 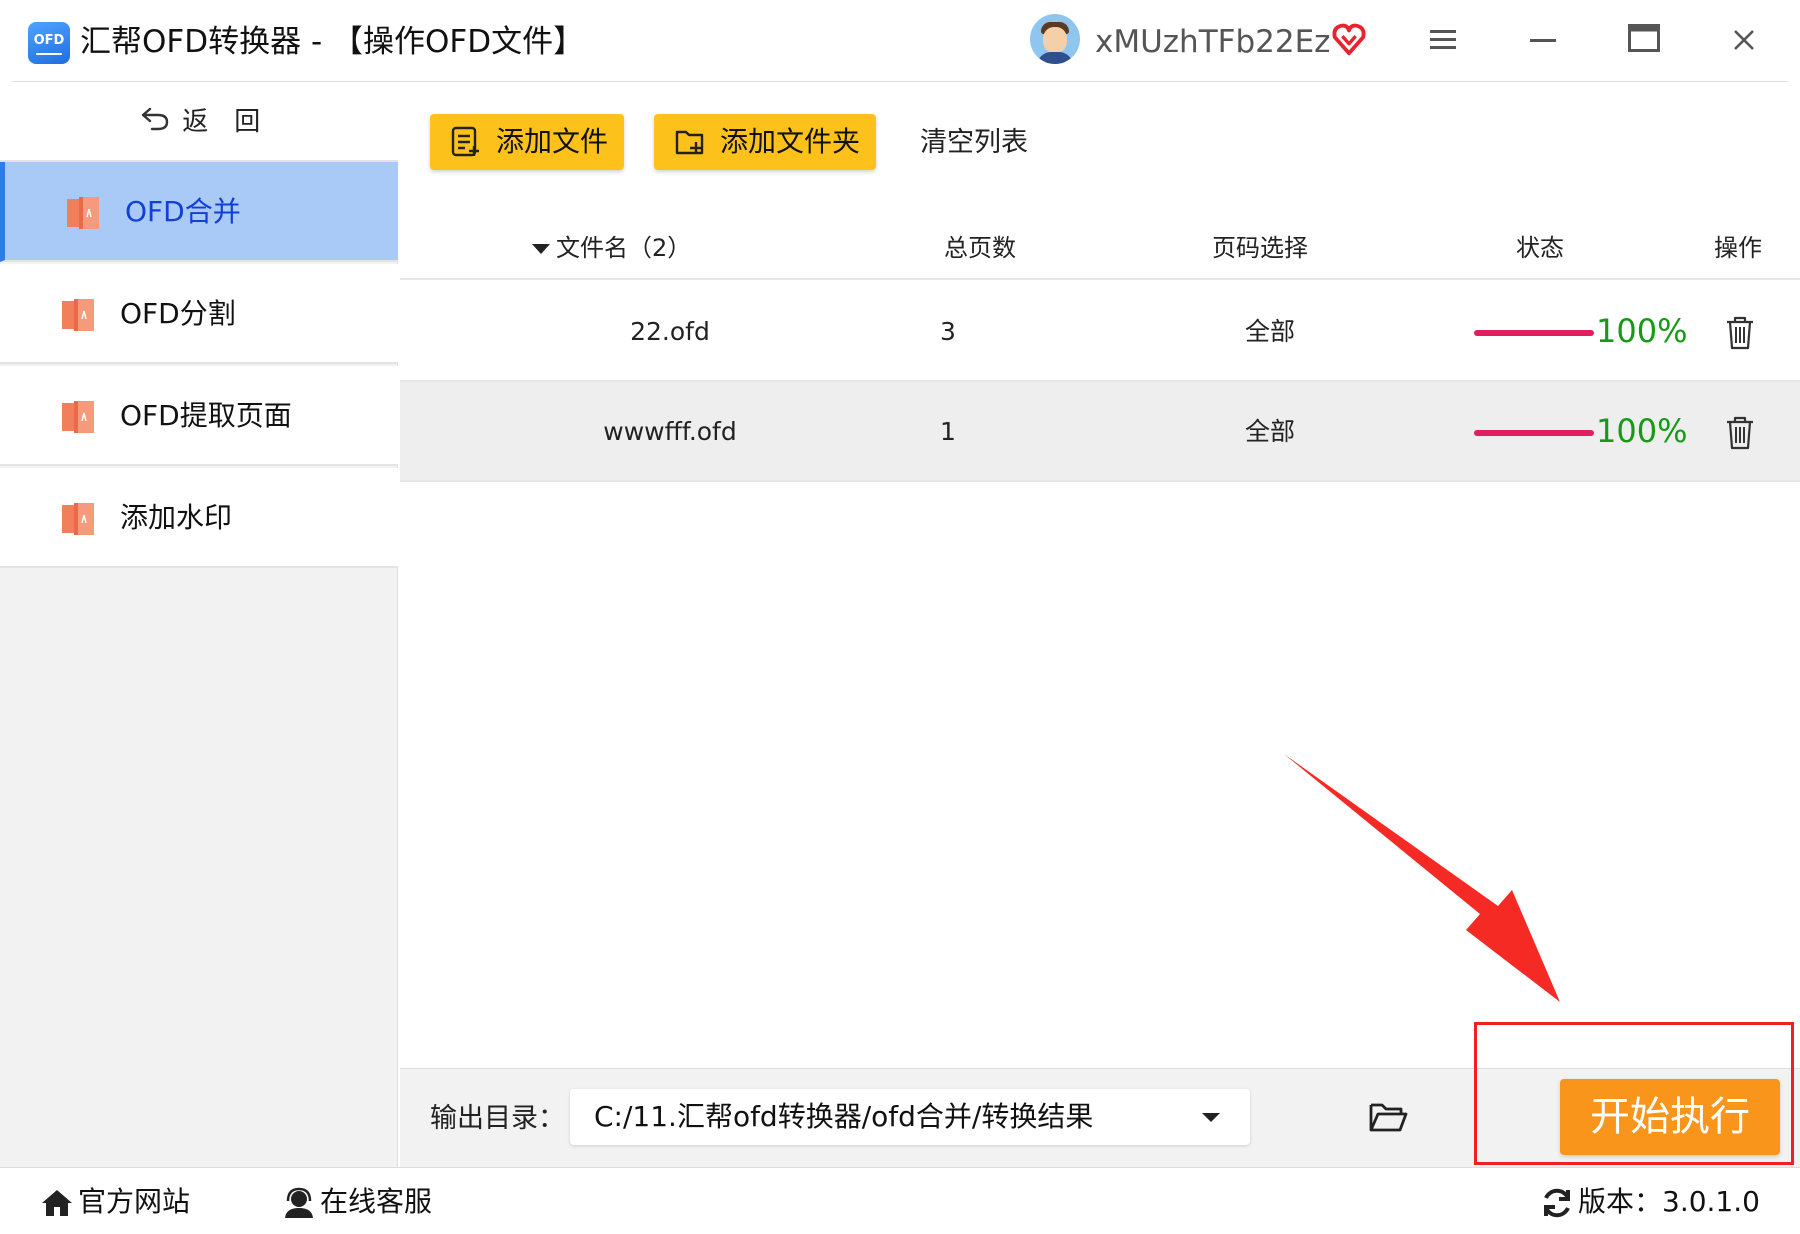 I want to click on online-support-link: 在线客服, so click(x=357, y=1202).